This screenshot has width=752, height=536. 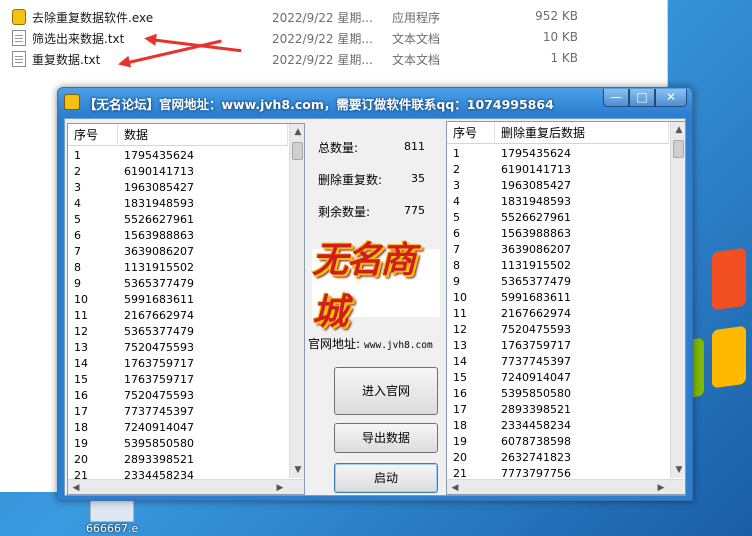 What do you see at coordinates (178, 460) in the screenshot?
I see `table-row: 20 2893398521` at bounding box center [178, 460].